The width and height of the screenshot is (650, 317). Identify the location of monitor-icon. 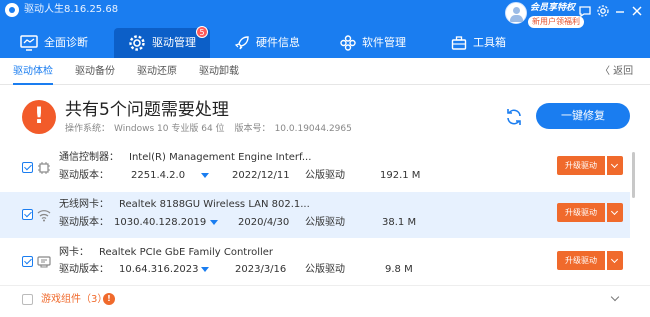
(29, 43).